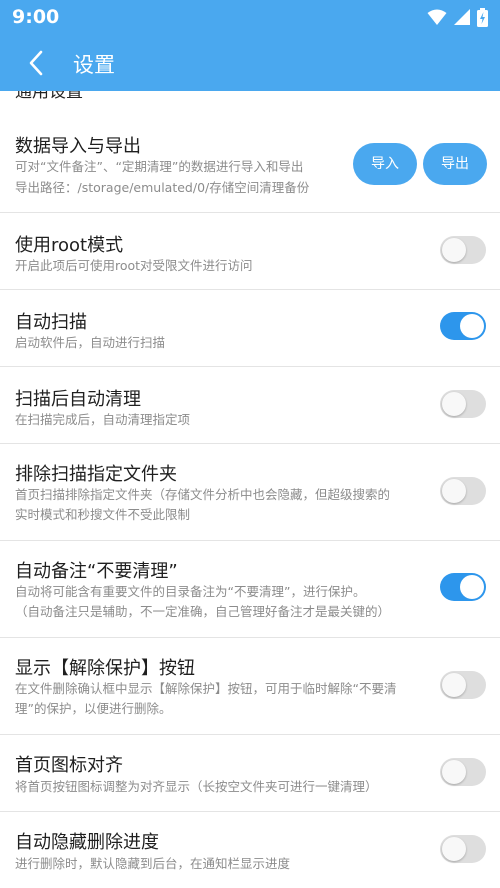 Image resolution: width=500 pixels, height=888 pixels. What do you see at coordinates (250, 63) in the screenshot?
I see `app-bar: 设置` at bounding box center [250, 63].